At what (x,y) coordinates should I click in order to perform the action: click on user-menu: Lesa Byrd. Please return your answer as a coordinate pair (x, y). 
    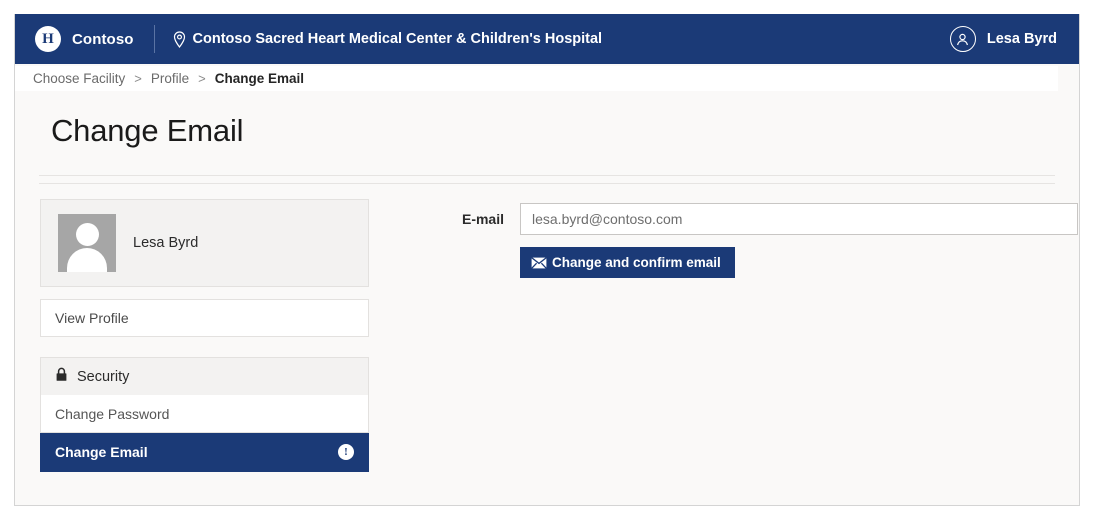
    Looking at the image, I should click on (1003, 39).